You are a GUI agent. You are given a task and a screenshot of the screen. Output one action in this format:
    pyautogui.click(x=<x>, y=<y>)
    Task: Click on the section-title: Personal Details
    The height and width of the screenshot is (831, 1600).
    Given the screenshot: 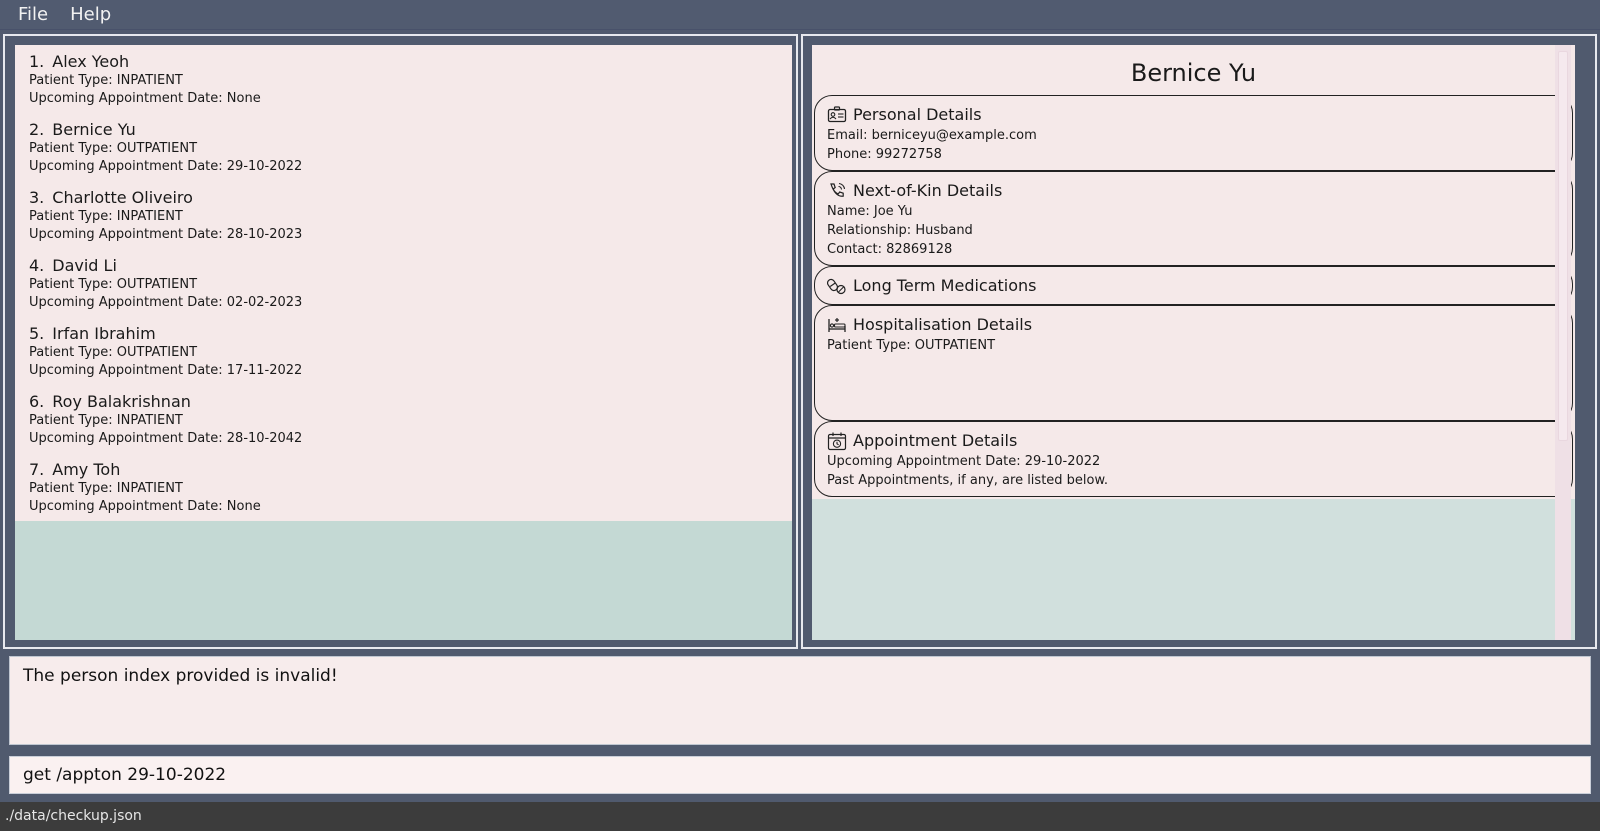 What is the action you would take?
    pyautogui.click(x=917, y=114)
    